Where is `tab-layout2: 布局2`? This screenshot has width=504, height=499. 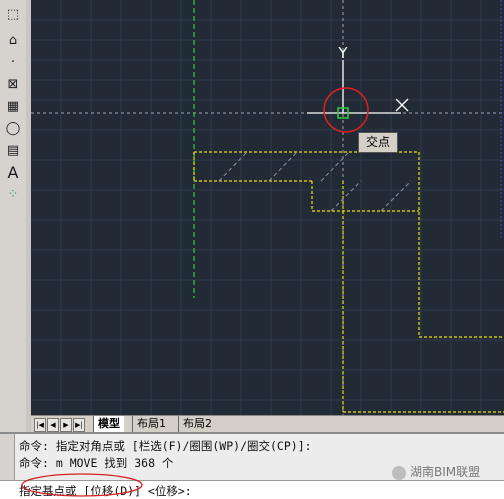
tab-layout2: 布局2 is located at coordinates (197, 424).